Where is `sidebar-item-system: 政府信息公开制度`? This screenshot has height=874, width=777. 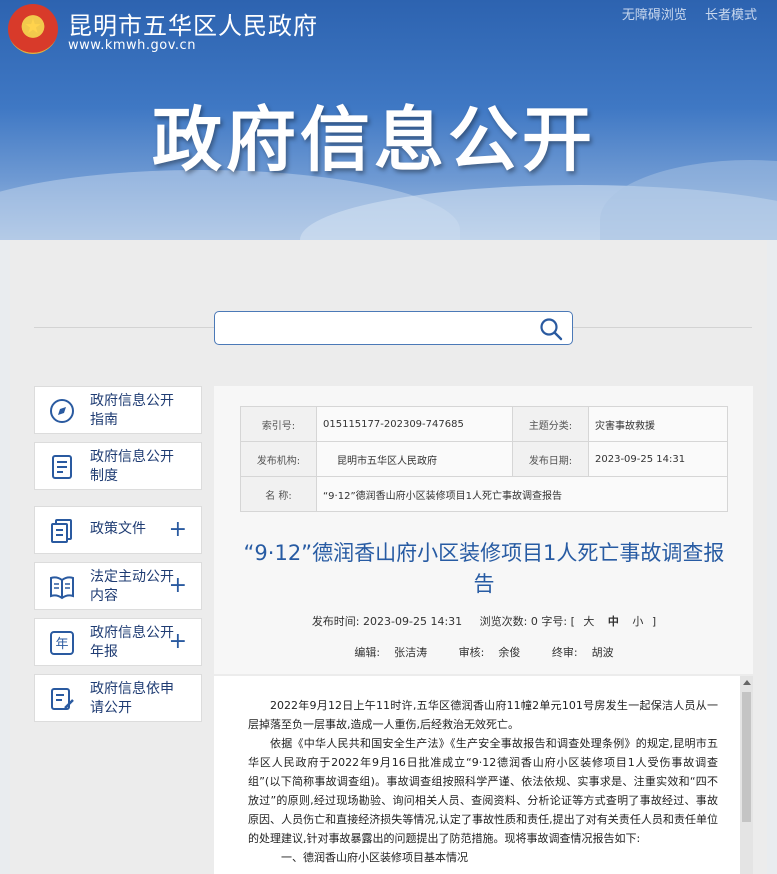 sidebar-item-system: 政府信息公开制度 is located at coordinates (118, 466).